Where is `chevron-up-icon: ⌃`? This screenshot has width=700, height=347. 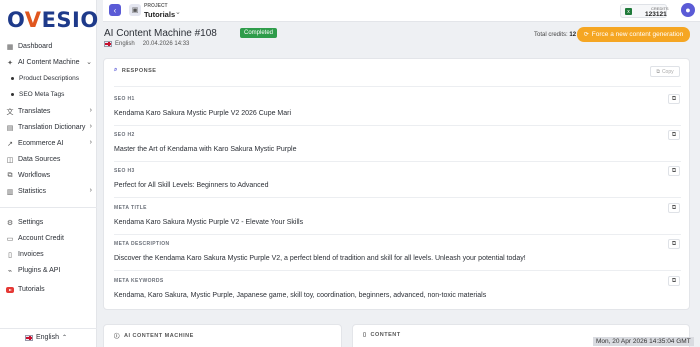
chevron-up-icon: ⌃ is located at coordinates (64, 338).